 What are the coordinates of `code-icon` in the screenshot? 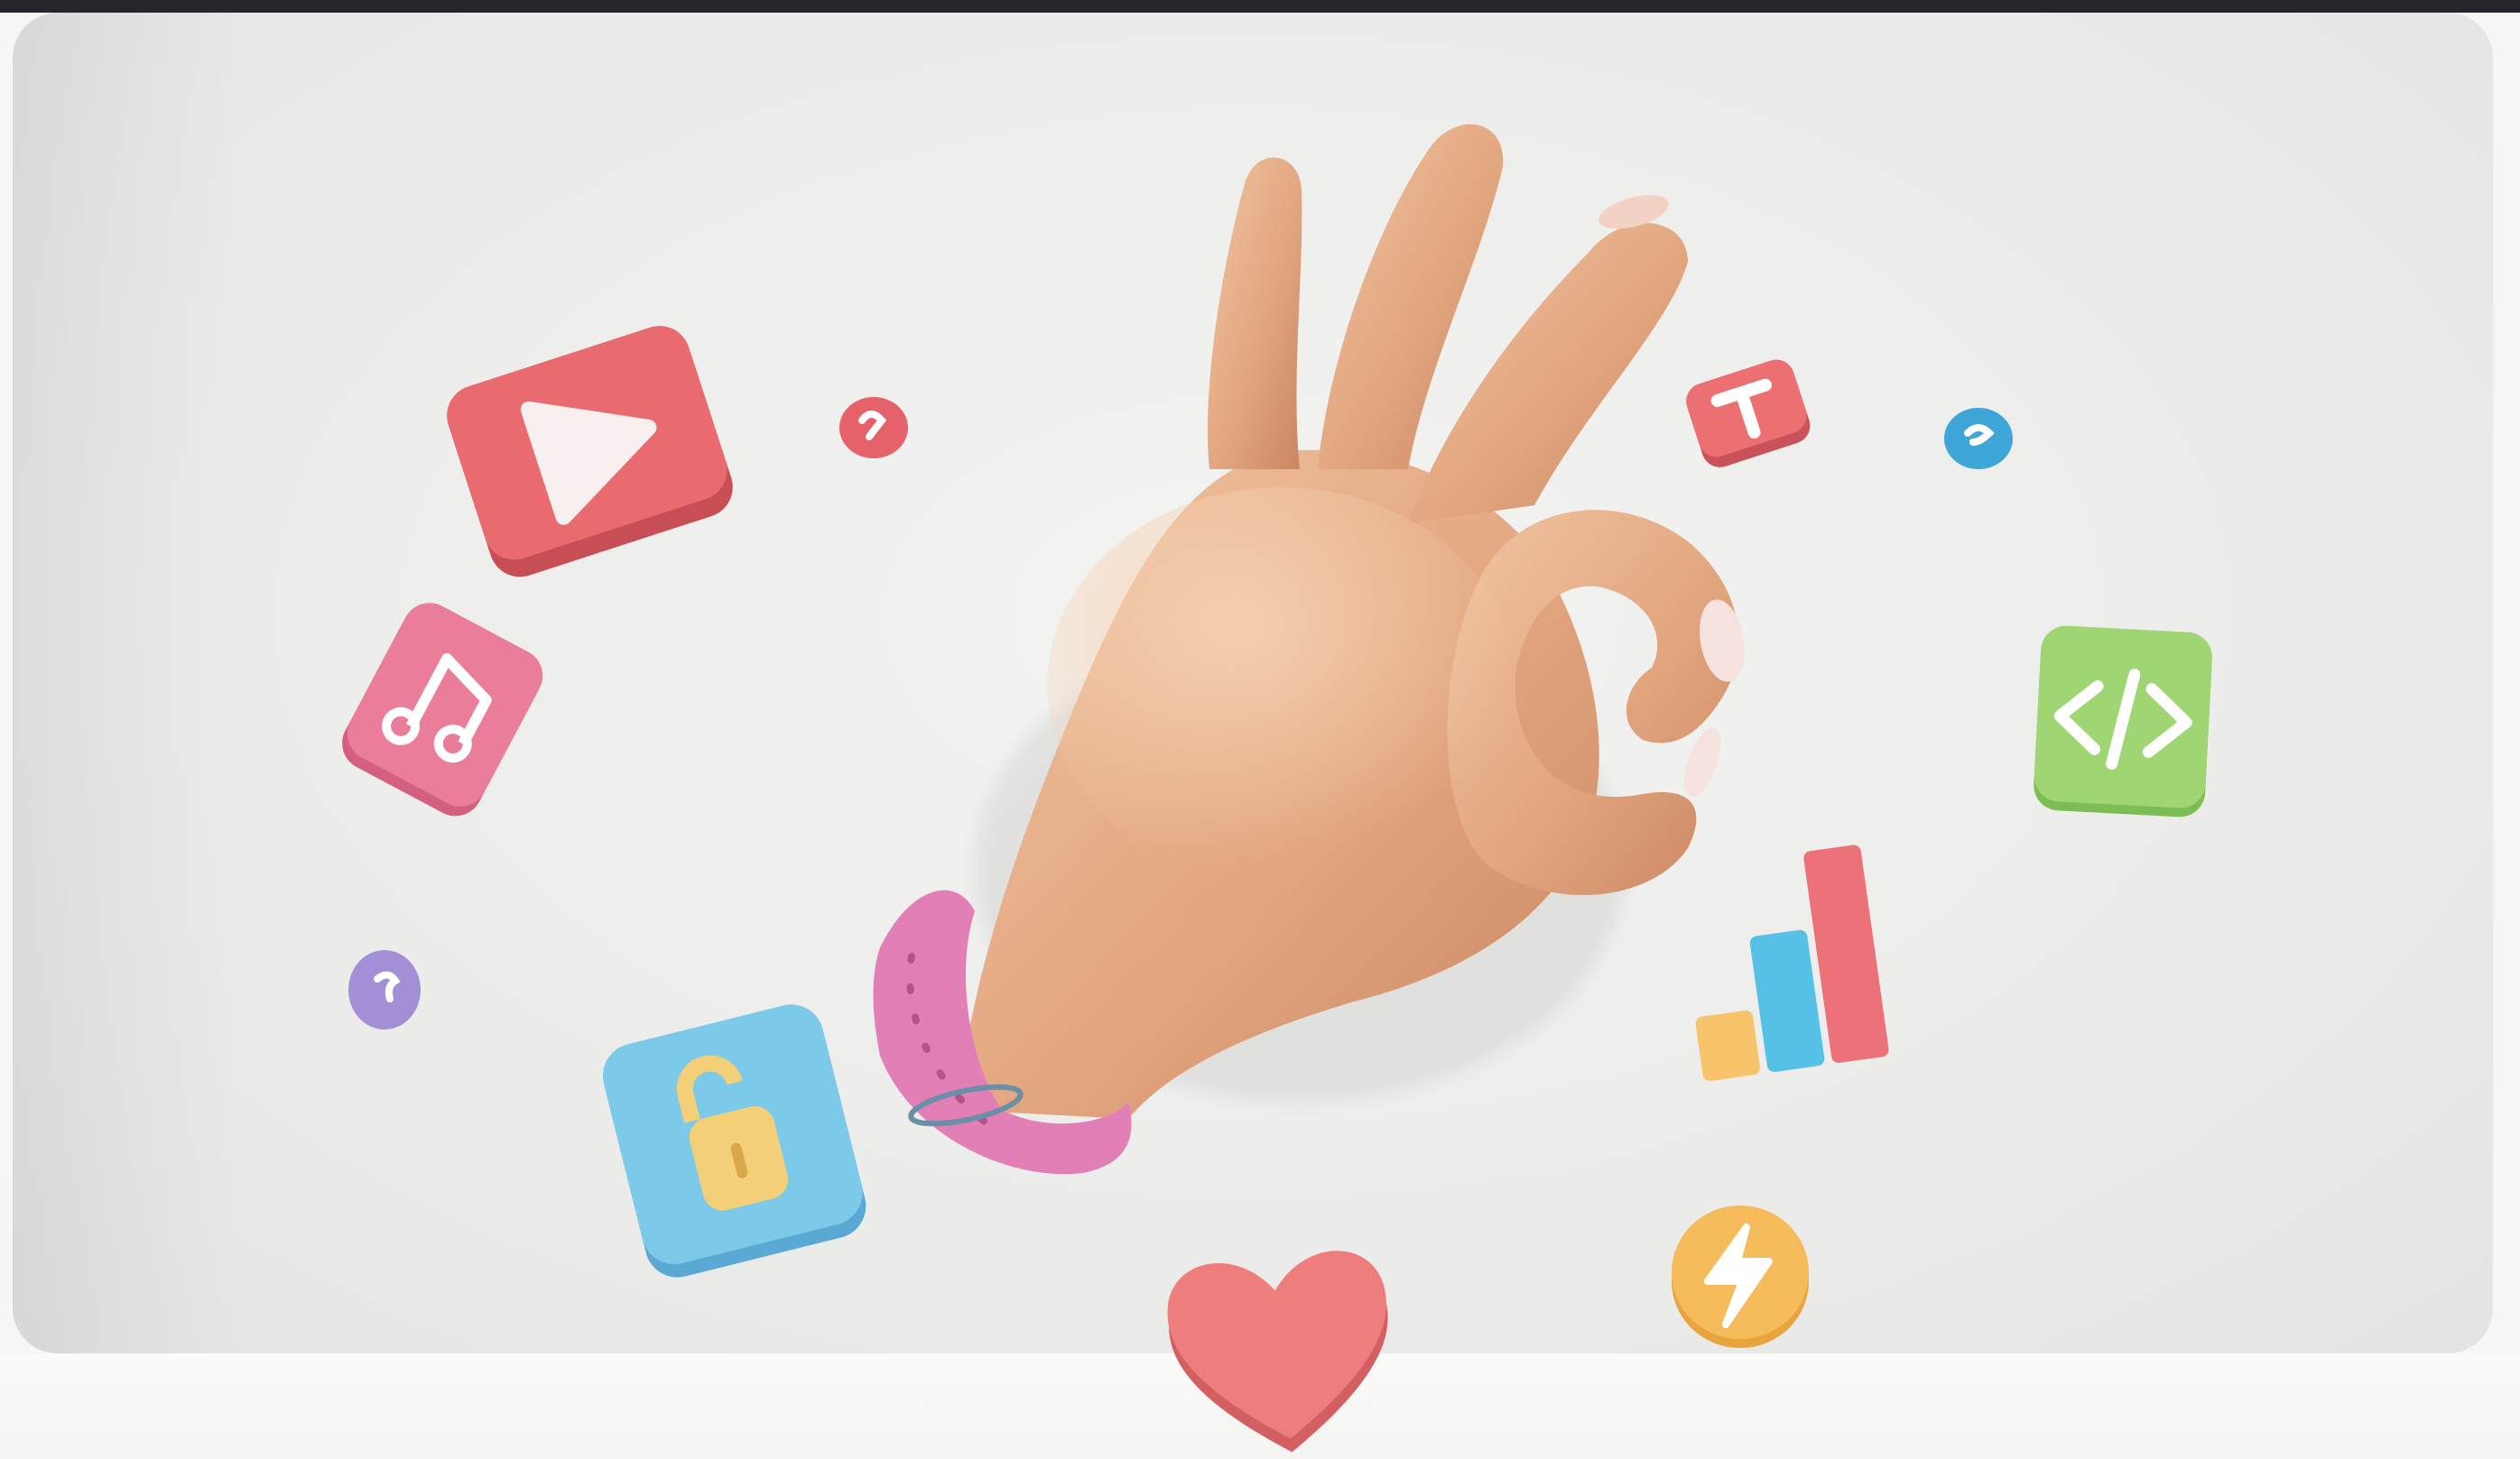 It's located at (2123, 721).